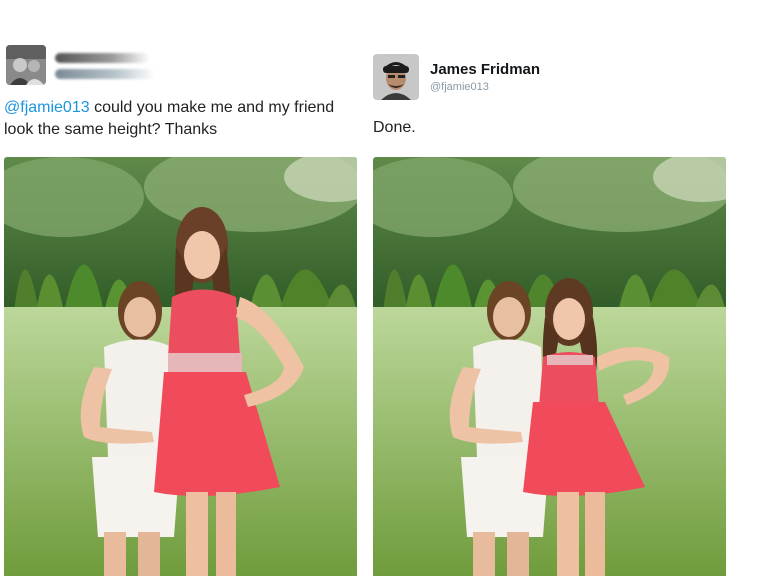 This screenshot has height=576, width=768. What do you see at coordinates (26, 65) in the screenshot?
I see `user-avatar` at bounding box center [26, 65].